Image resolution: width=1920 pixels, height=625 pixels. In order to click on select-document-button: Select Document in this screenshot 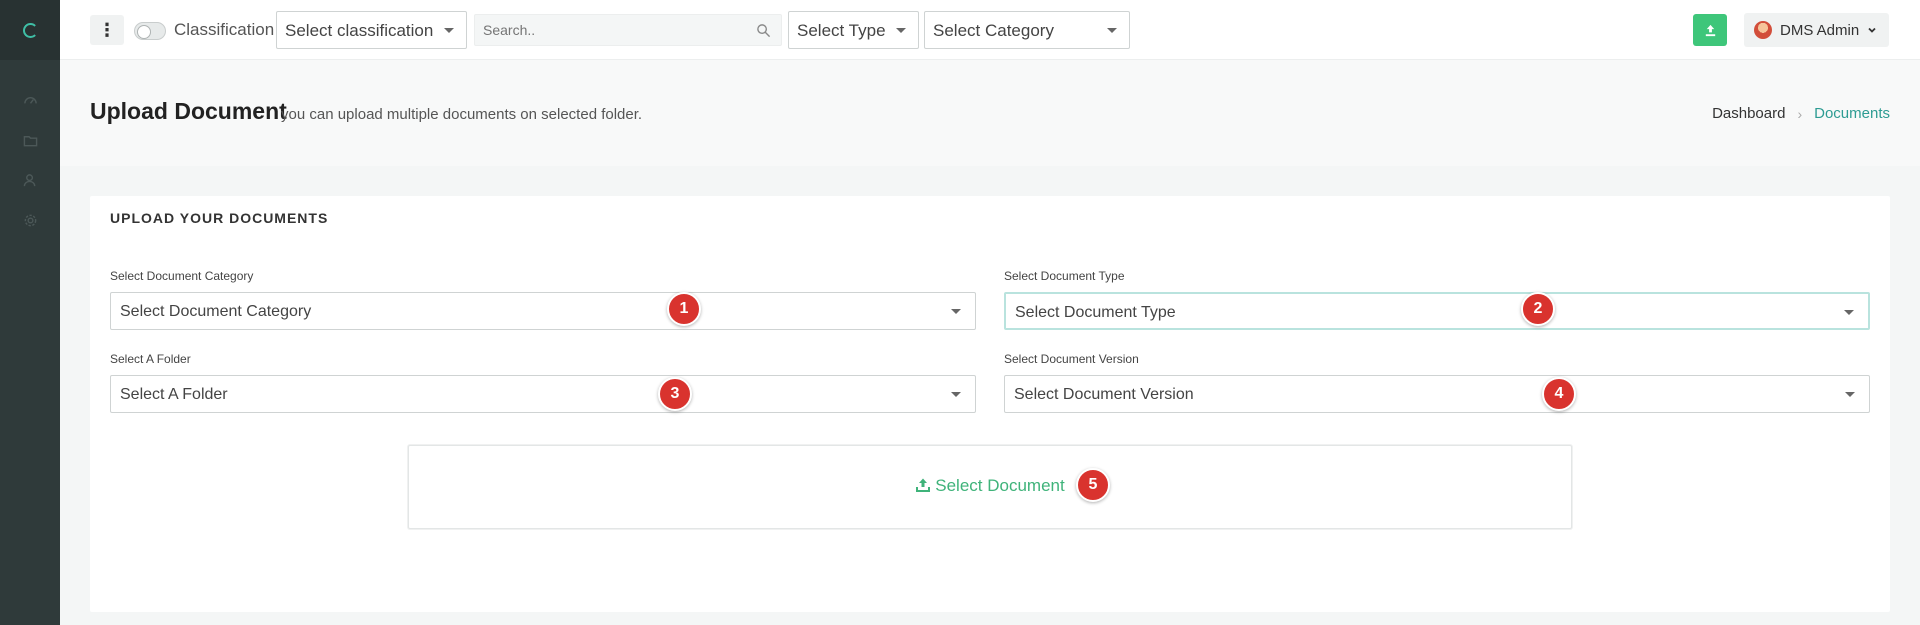, I will do `click(990, 486)`.